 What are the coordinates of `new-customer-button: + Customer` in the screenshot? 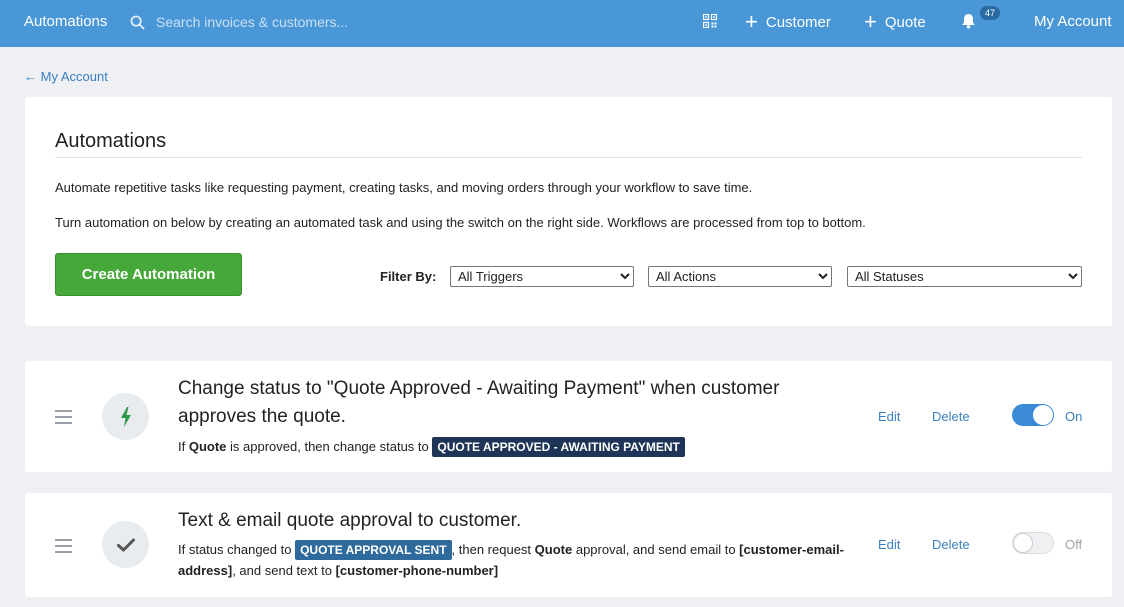 It's located at (788, 21).